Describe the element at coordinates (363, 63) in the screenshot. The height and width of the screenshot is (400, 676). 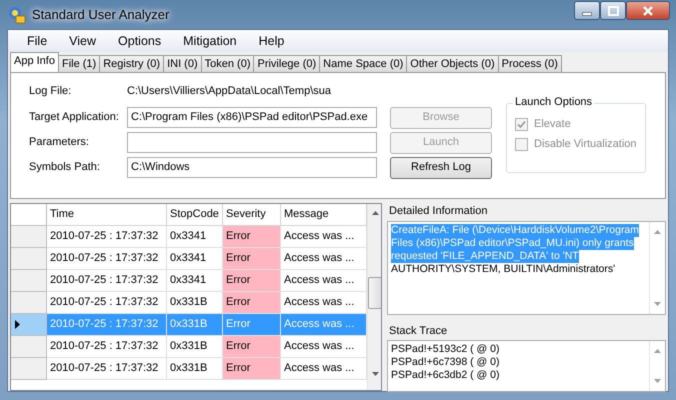
I see `tab: Name Space (0)` at that location.